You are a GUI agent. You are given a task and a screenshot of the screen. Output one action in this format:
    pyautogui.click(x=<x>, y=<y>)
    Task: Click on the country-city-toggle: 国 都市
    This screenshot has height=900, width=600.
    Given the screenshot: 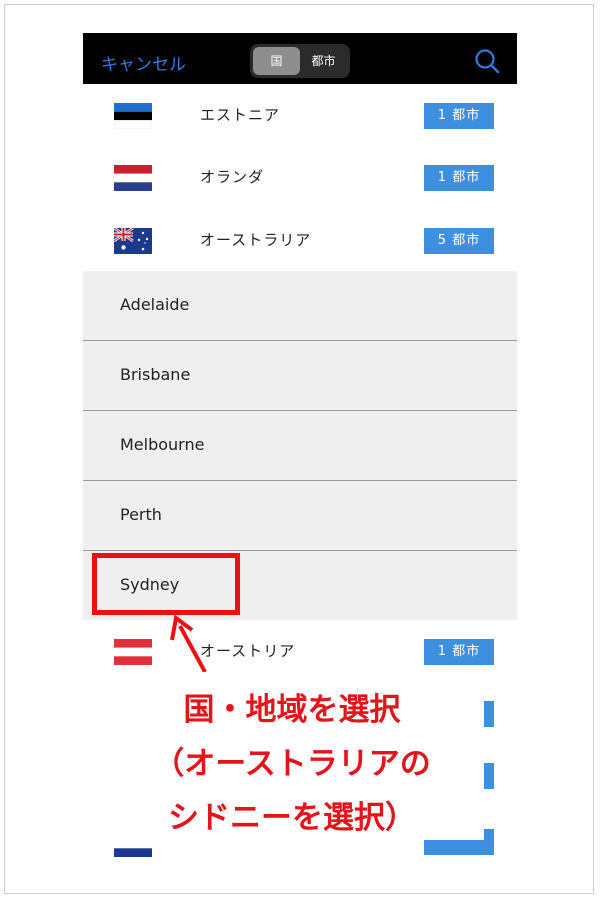 What is the action you would take?
    pyautogui.click(x=300, y=61)
    